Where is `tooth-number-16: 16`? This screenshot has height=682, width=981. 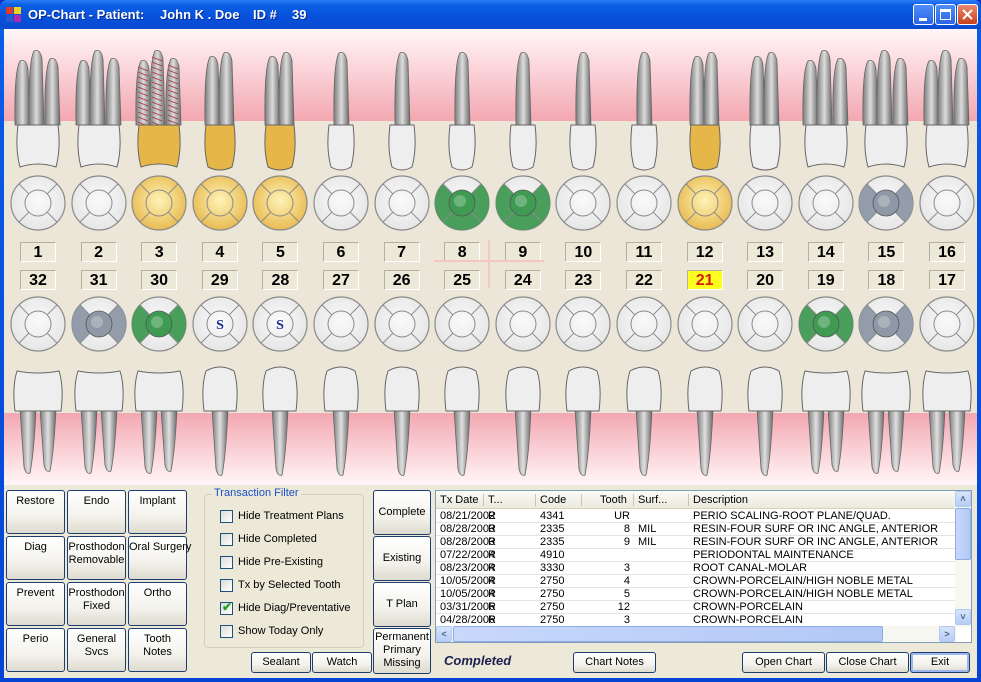
tooth-number-16: 16 is located at coordinates (947, 252).